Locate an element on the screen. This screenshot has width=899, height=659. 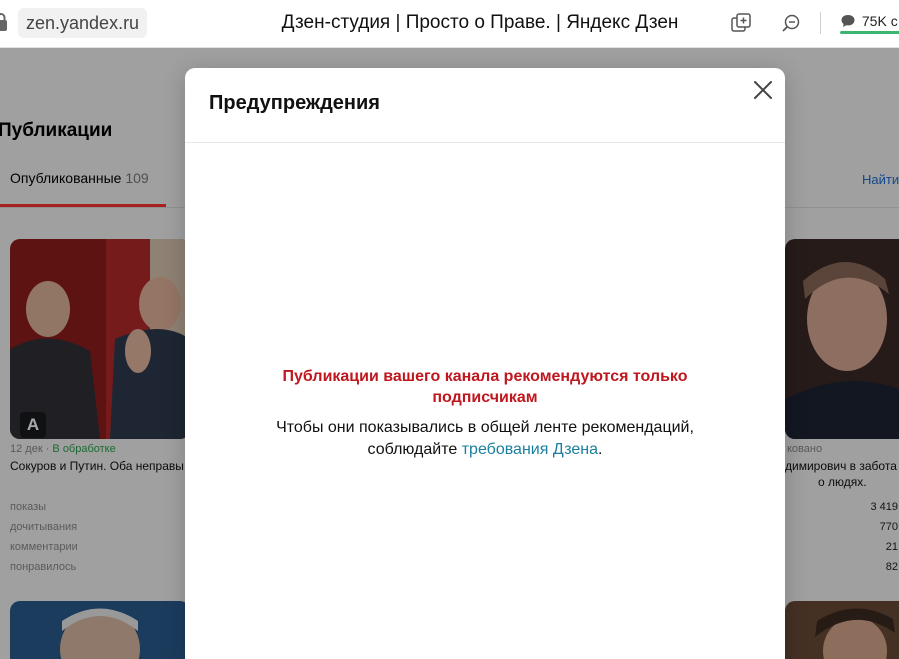
address-bar: zen.yandex.ru is located at coordinates (83, 23).